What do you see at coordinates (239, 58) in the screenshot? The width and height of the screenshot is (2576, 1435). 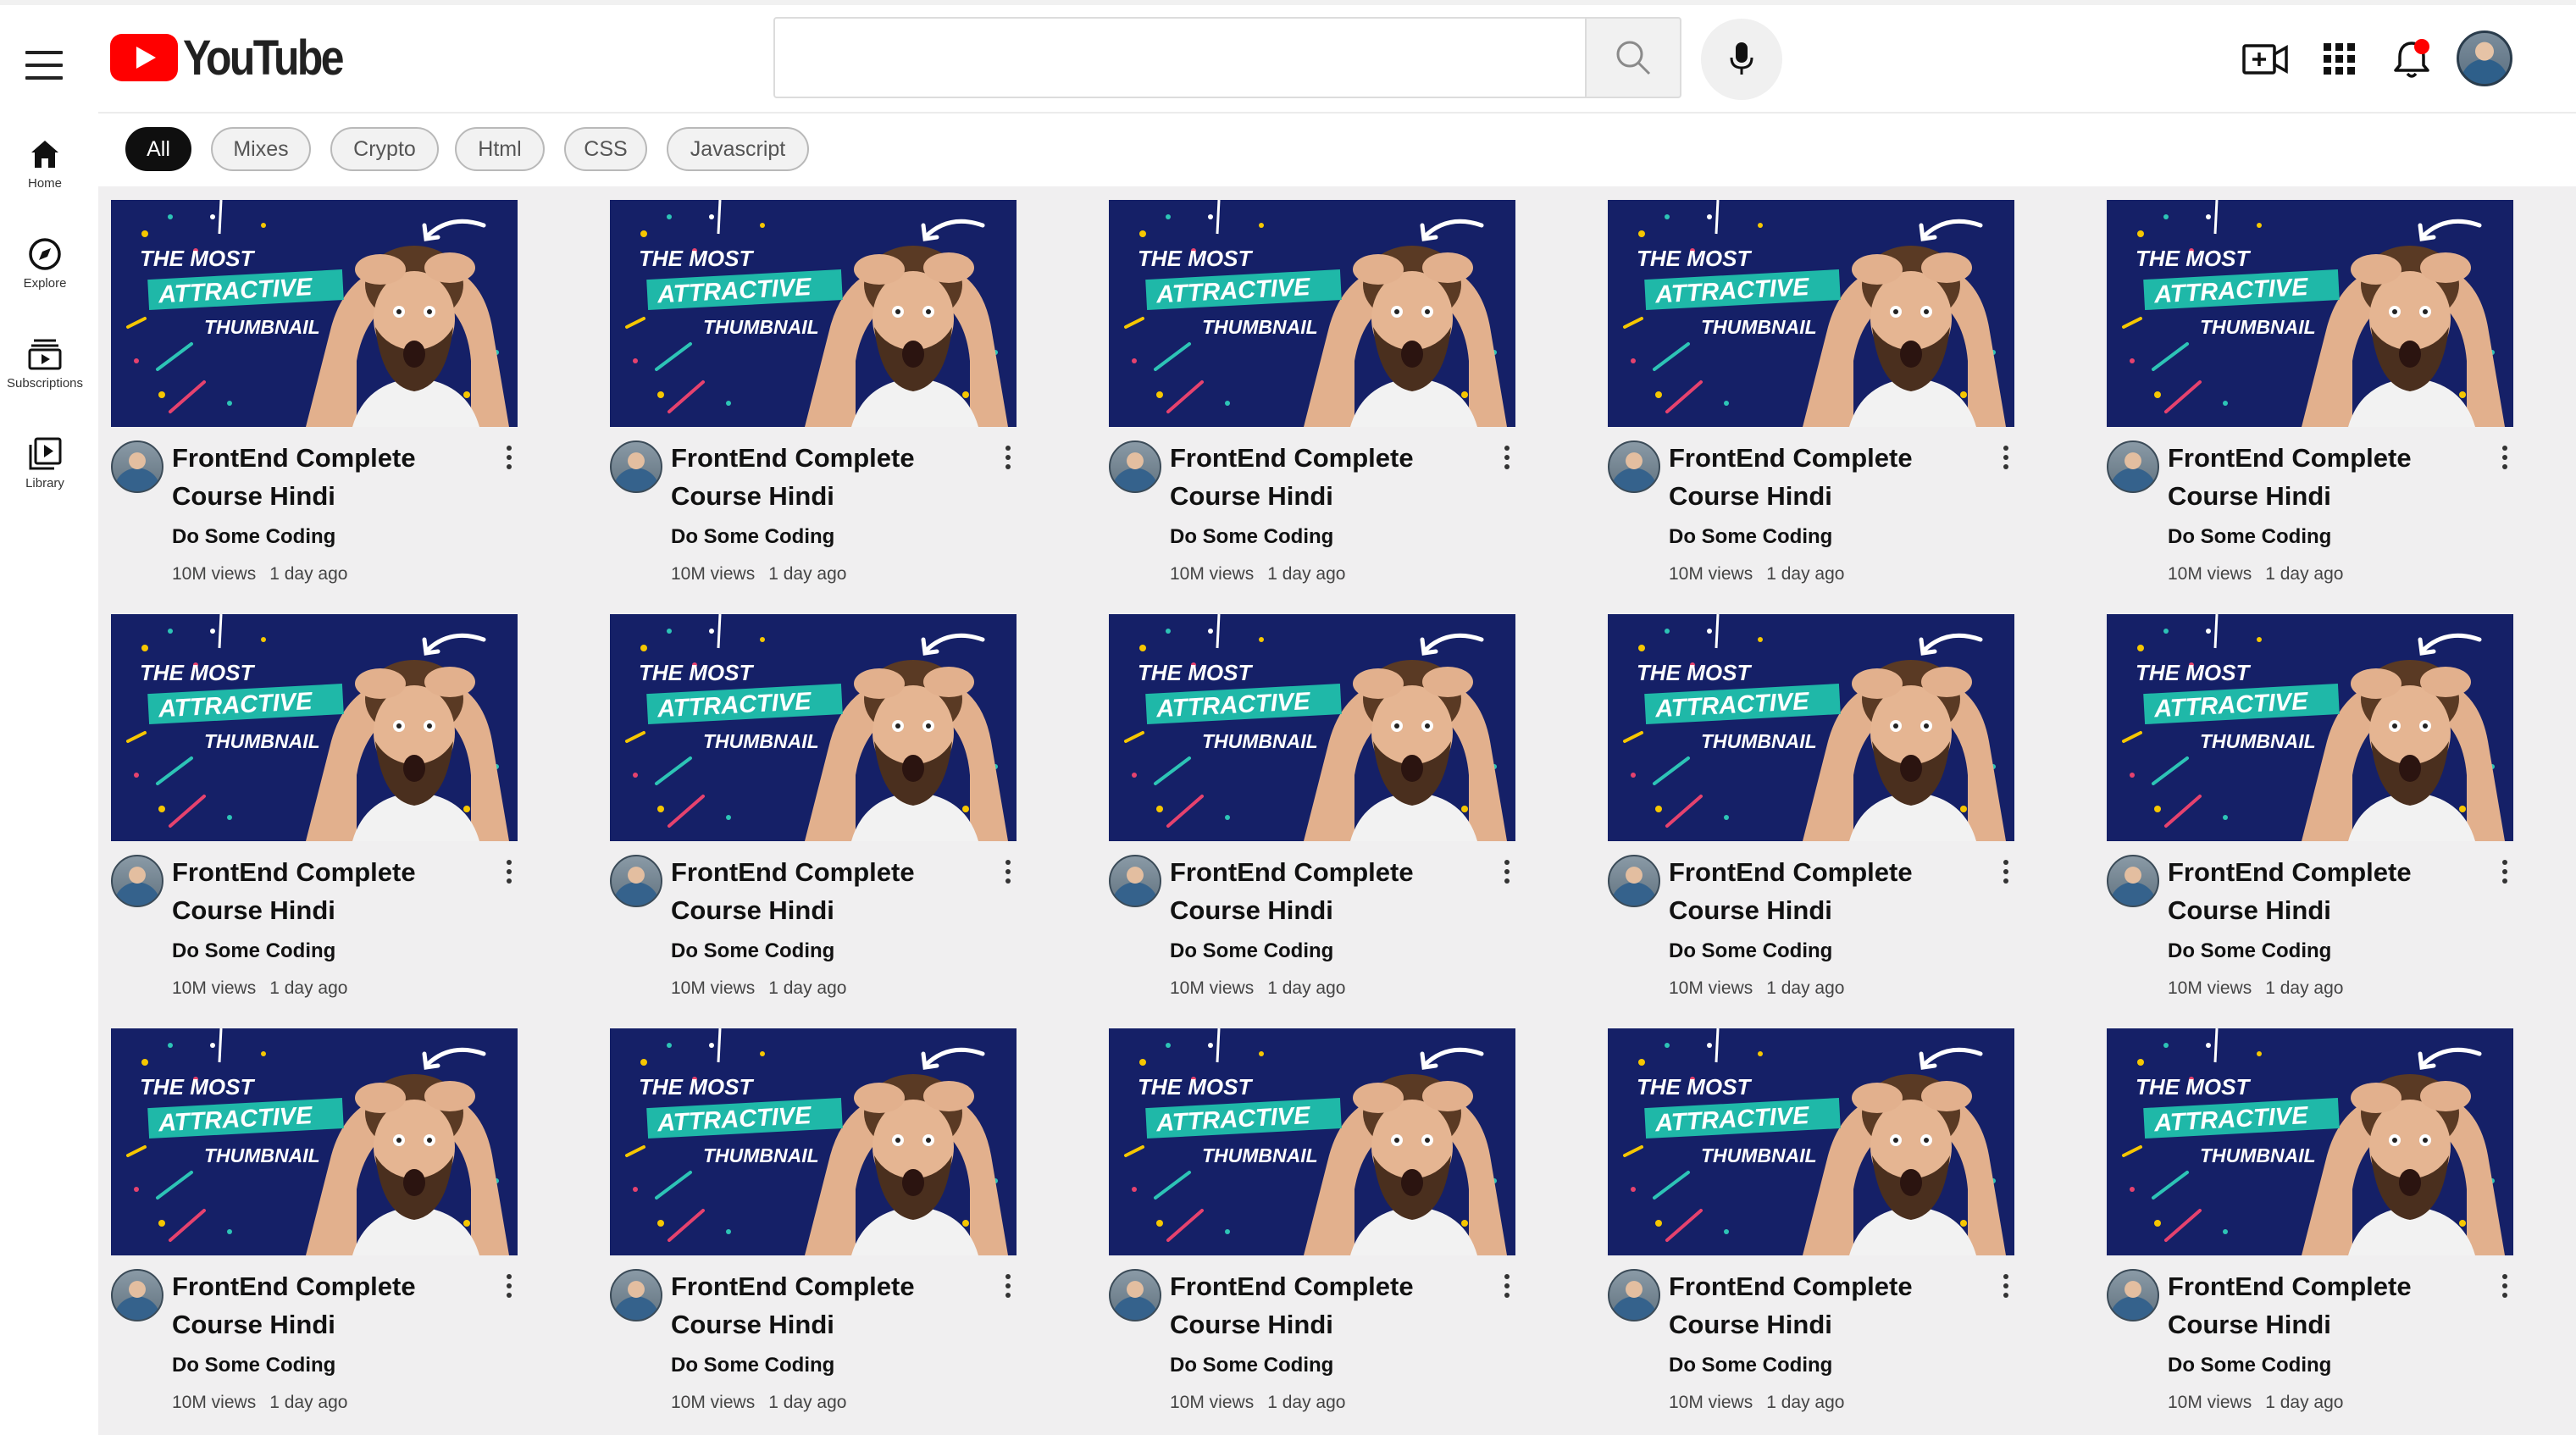 I see `youtube-logo: YouTube` at bounding box center [239, 58].